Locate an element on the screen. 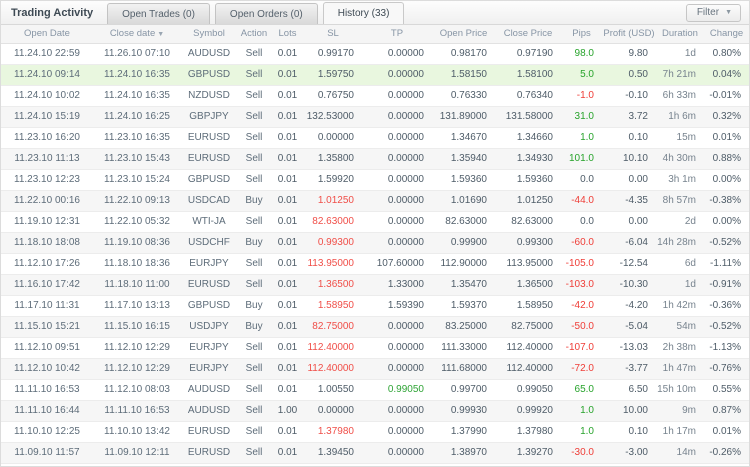 The height and width of the screenshot is (467, 750). cell-sl: 112.40000 is located at coordinates (333, 348).